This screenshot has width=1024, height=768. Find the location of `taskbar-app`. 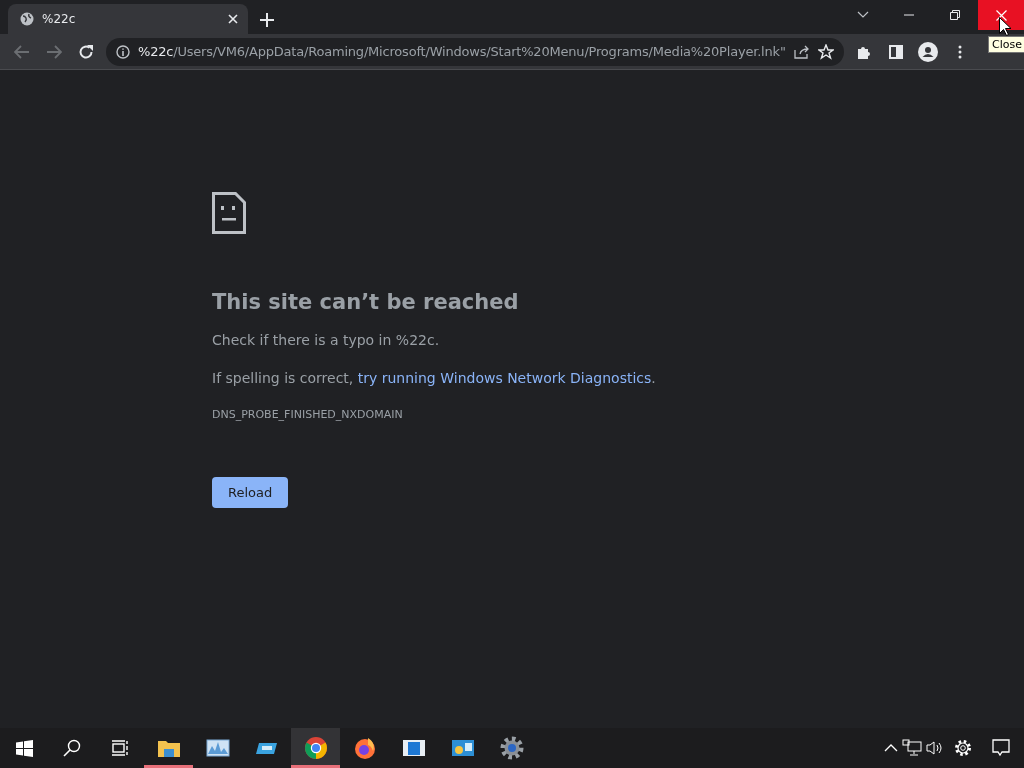

taskbar-app is located at coordinates (315, 748).